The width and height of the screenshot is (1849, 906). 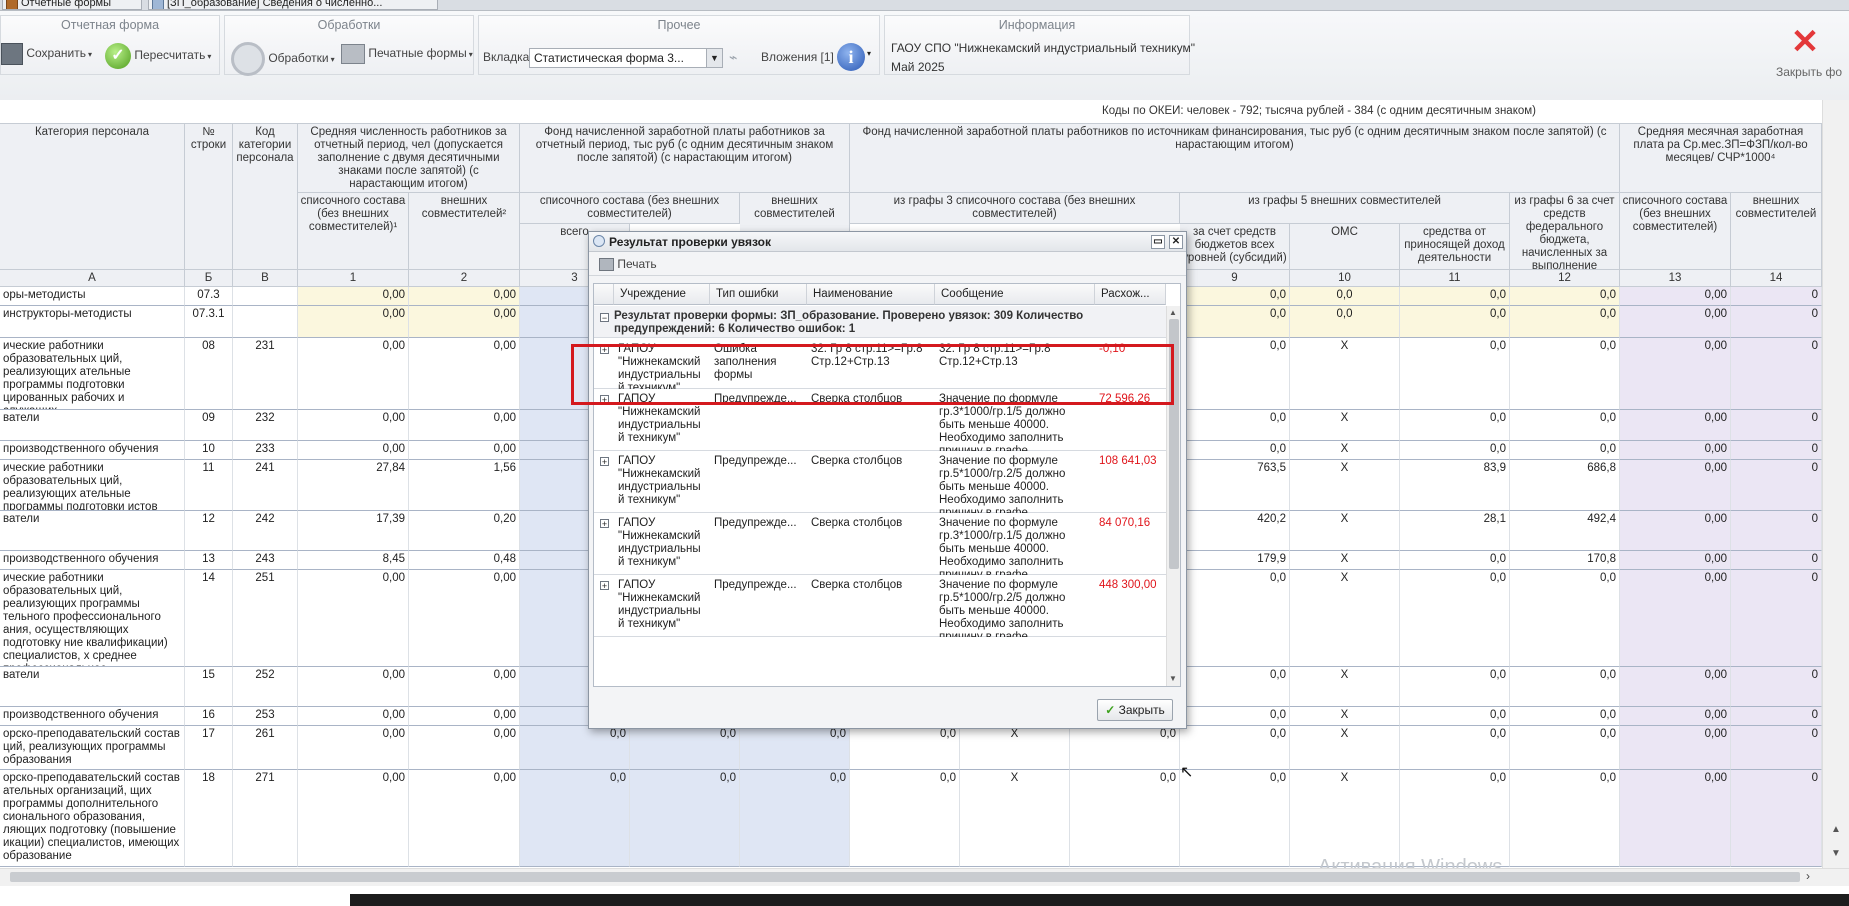 What do you see at coordinates (887, 242) in the screenshot?
I see `dialog-title-bar: Результат проверки увязок ▭ ✕` at bounding box center [887, 242].